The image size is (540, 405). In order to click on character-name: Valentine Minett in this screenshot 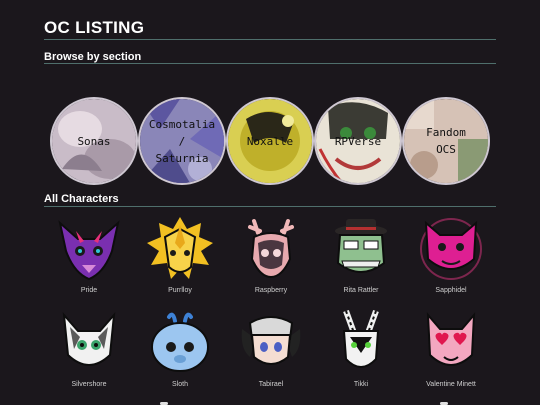, I will do `click(451, 384)`.